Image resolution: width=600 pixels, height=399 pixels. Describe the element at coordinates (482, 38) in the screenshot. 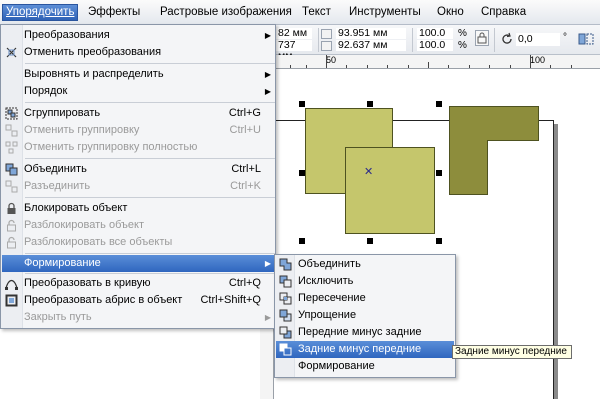

I see `lock-ratio-icon` at that location.